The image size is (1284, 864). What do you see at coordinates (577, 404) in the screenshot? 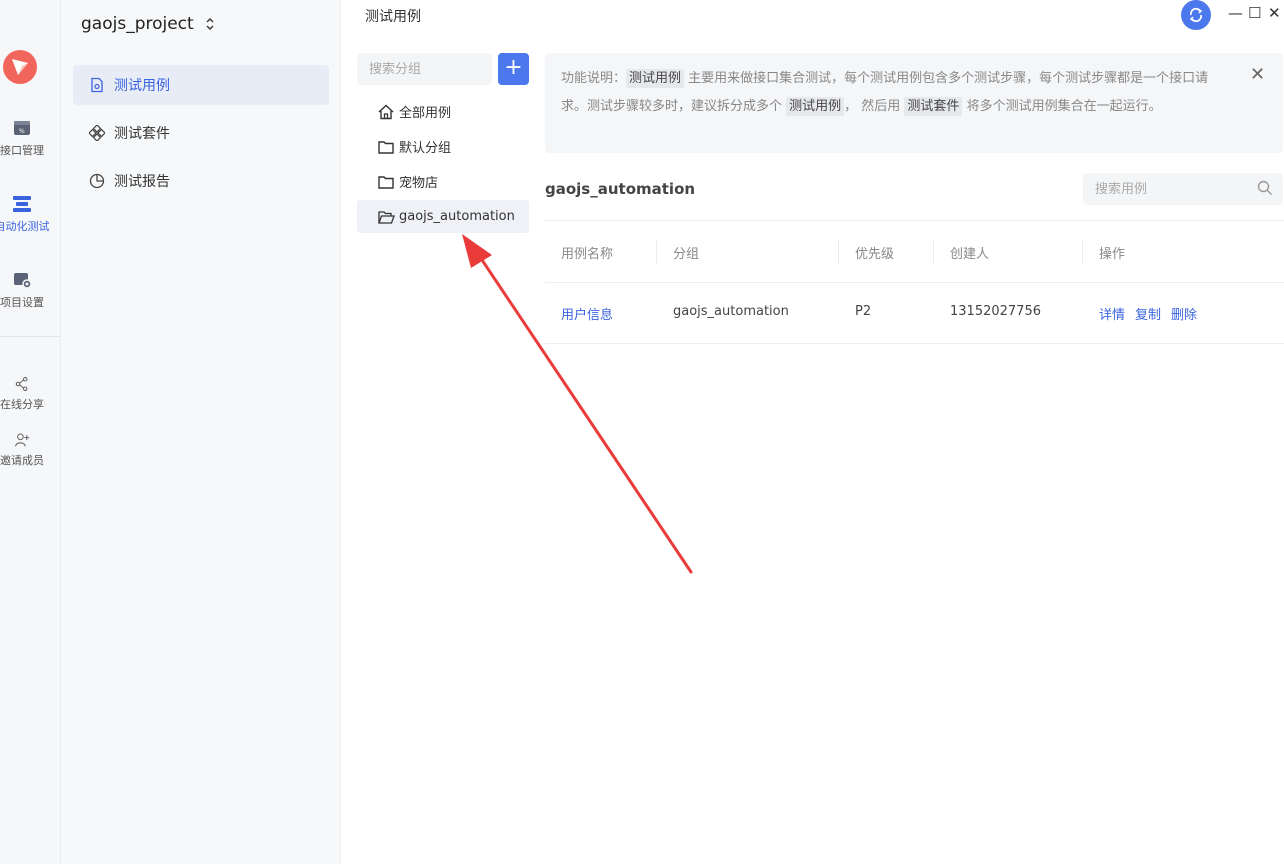
I see `annotation-arrow` at bounding box center [577, 404].